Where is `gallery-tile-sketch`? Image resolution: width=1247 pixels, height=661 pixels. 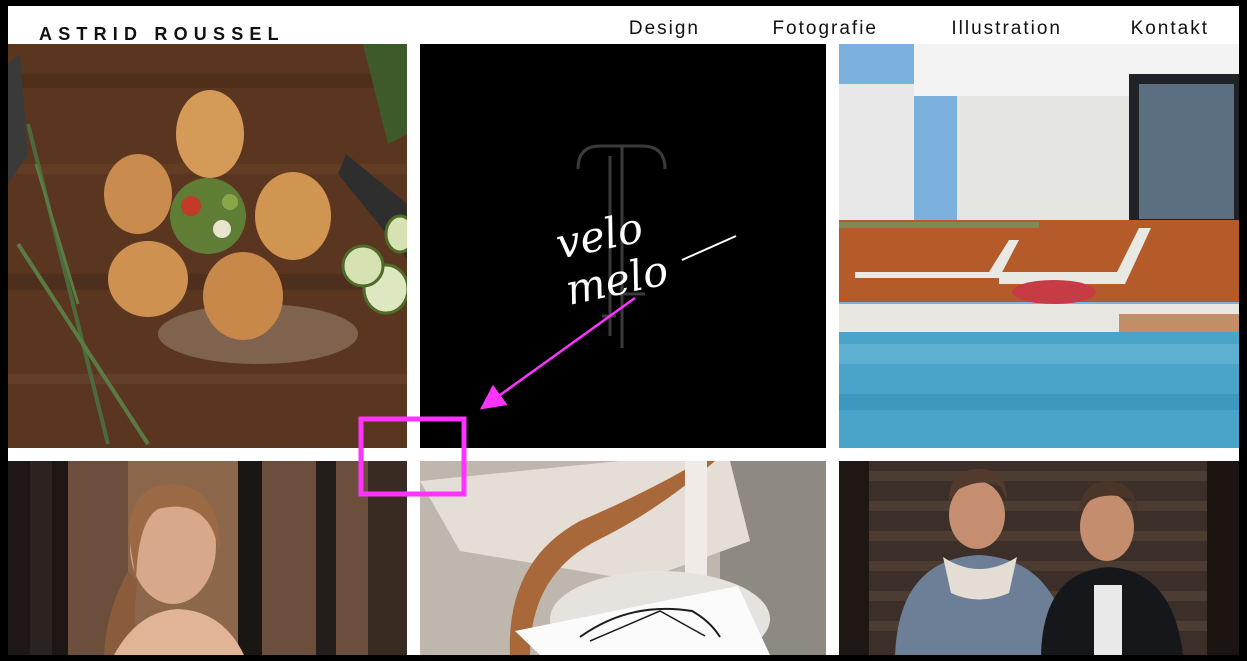 gallery-tile-sketch is located at coordinates (623, 558).